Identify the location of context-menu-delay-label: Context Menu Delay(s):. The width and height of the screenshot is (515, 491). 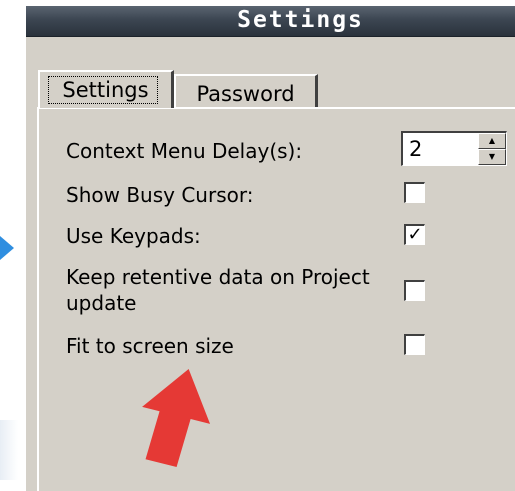
(184, 151).